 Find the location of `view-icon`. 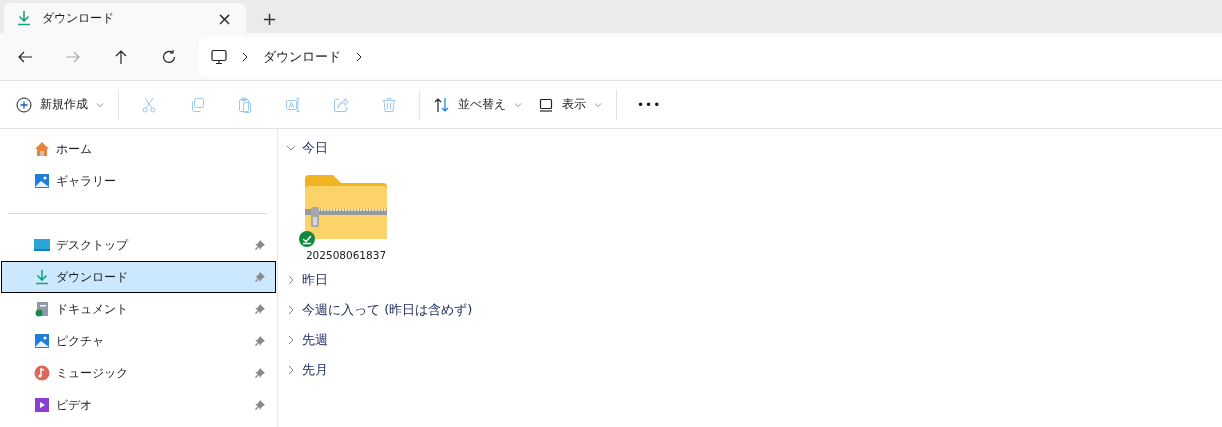

view-icon is located at coordinates (546, 104).